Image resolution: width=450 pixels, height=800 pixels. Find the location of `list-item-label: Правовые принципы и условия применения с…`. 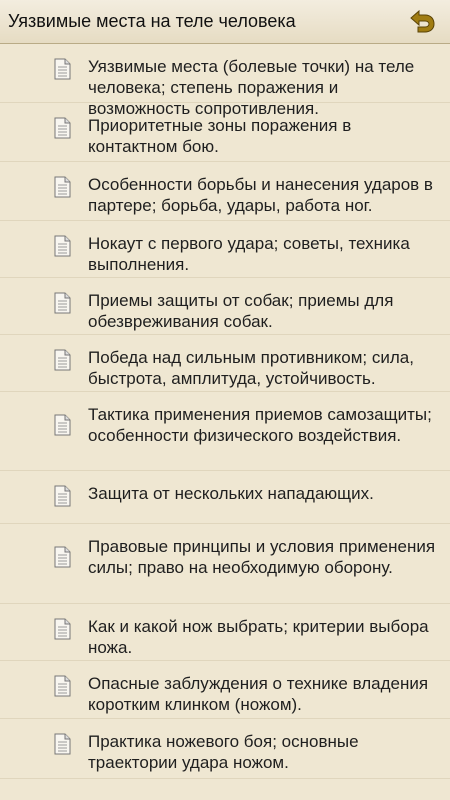

list-item-label: Правовые принципы и условия применения с… is located at coordinates (262, 557).